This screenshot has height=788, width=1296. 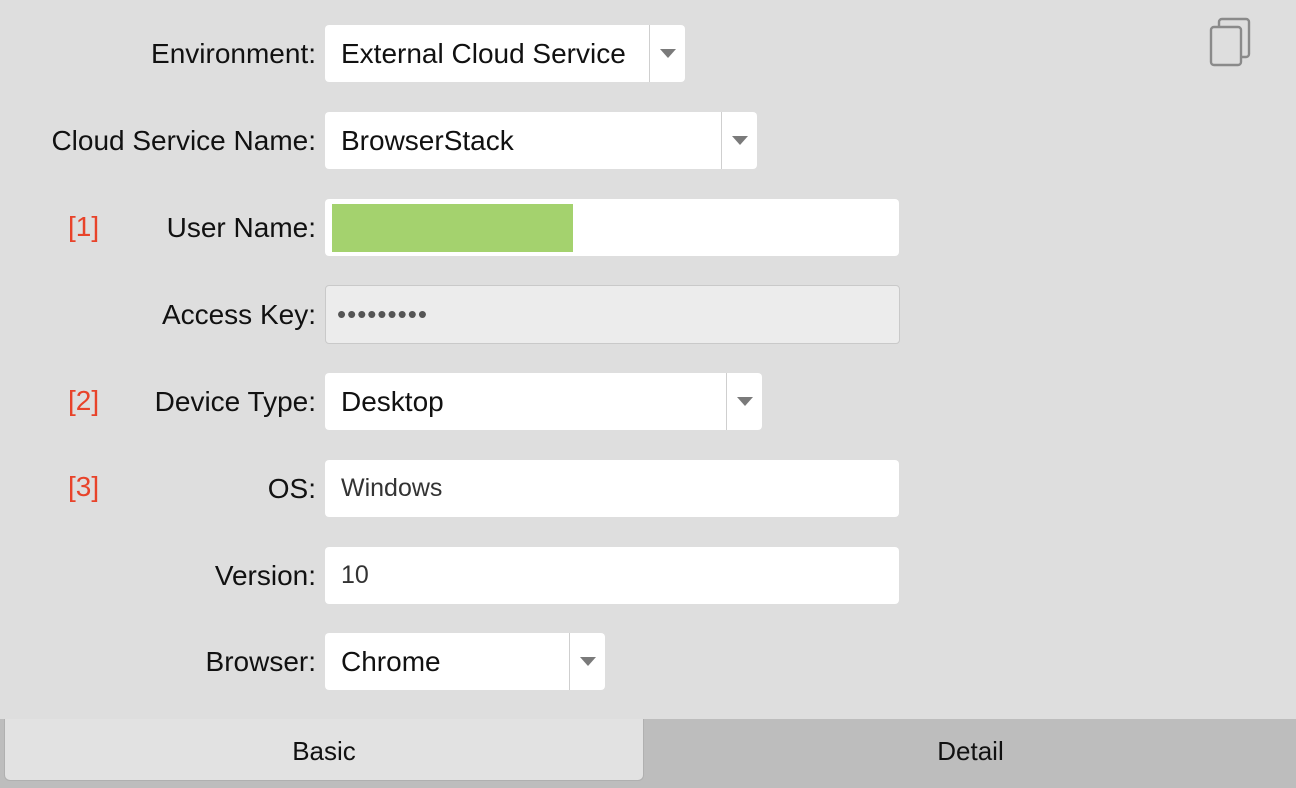 I want to click on browser-divider, so click(x=569, y=661).